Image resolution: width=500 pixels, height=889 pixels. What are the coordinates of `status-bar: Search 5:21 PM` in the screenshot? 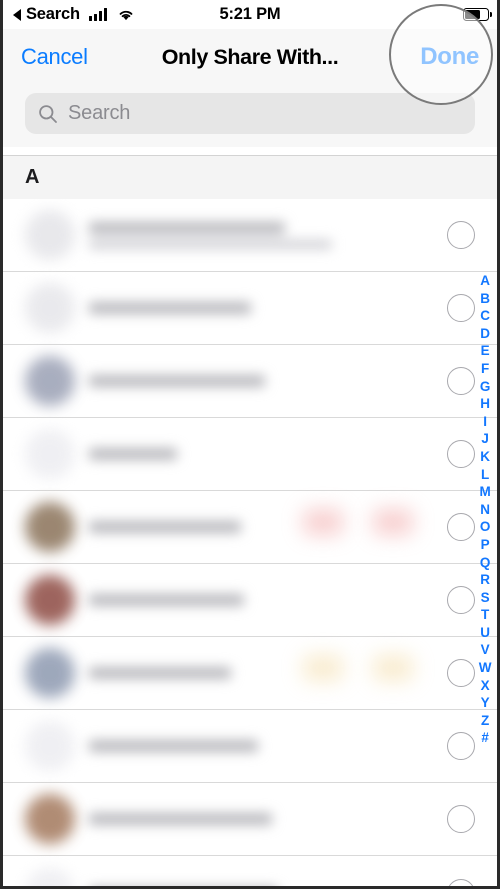 It's located at (250, 14).